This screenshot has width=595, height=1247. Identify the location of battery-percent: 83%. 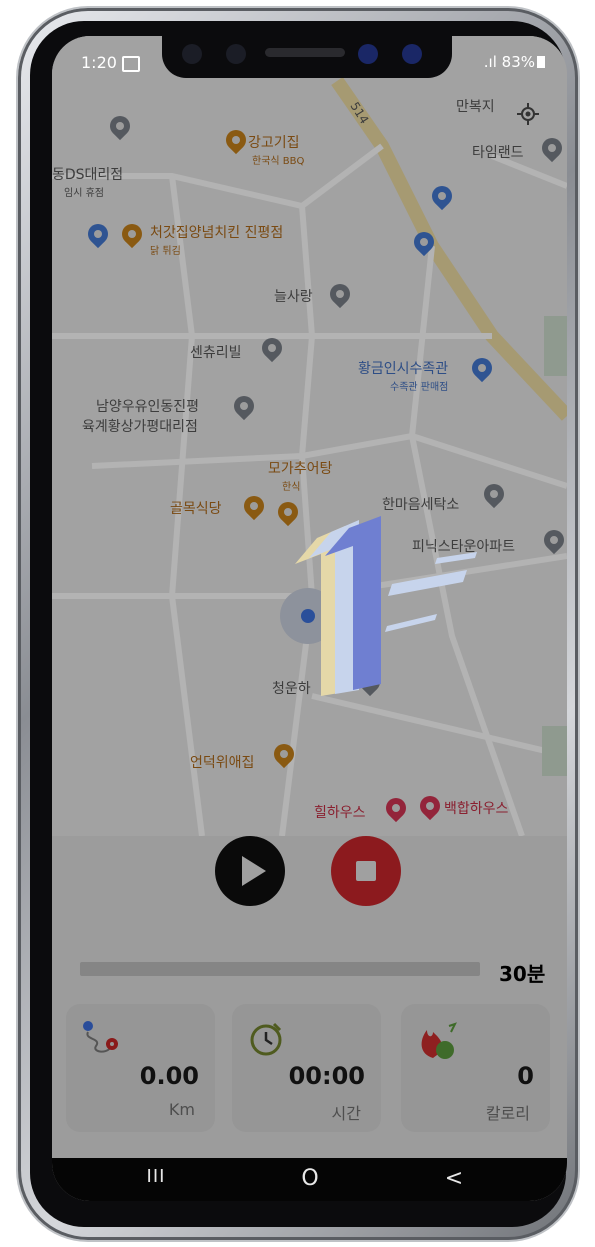
(518, 62).